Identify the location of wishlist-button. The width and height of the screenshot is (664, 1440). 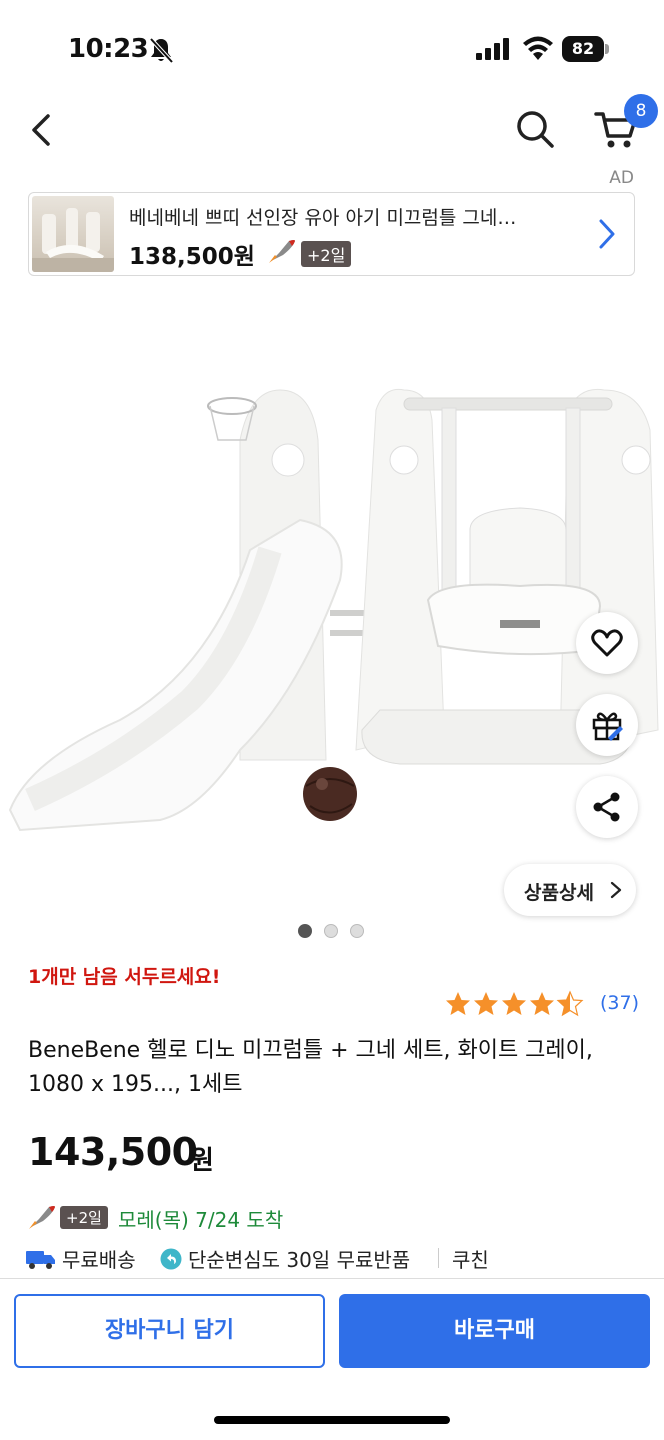
(607, 643).